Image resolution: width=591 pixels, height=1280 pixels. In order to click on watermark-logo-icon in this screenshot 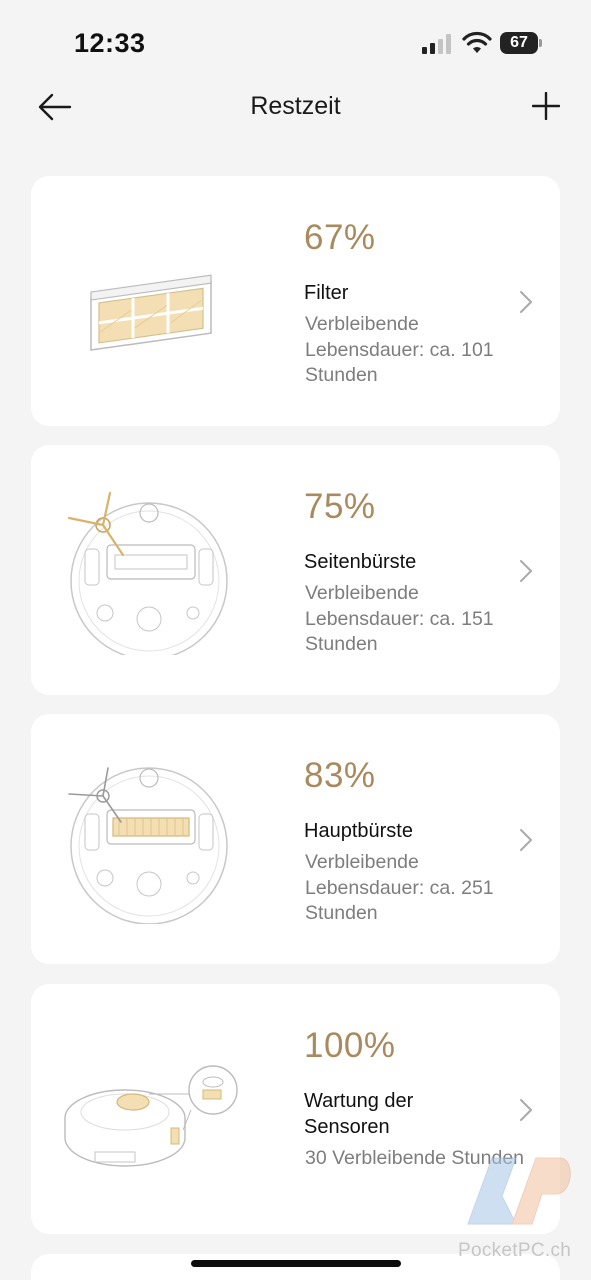, I will do `click(519, 1191)`.